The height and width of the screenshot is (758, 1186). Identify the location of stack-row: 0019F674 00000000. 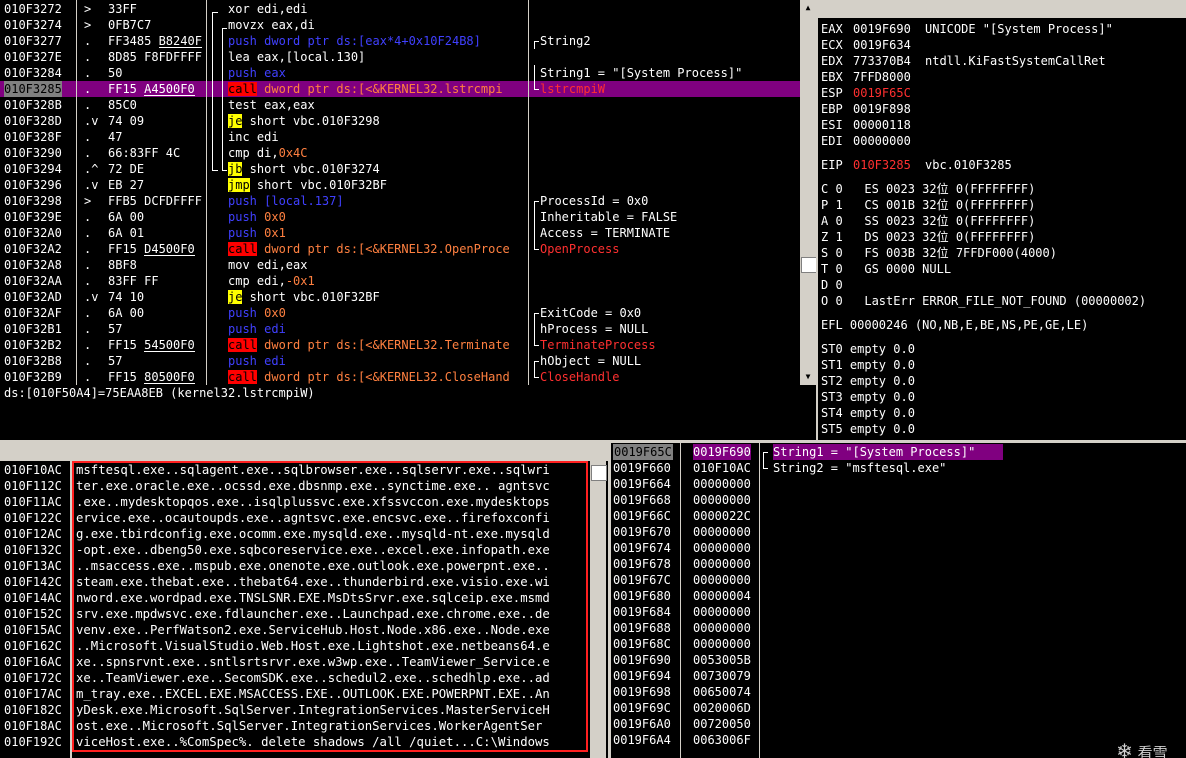
(898, 548).